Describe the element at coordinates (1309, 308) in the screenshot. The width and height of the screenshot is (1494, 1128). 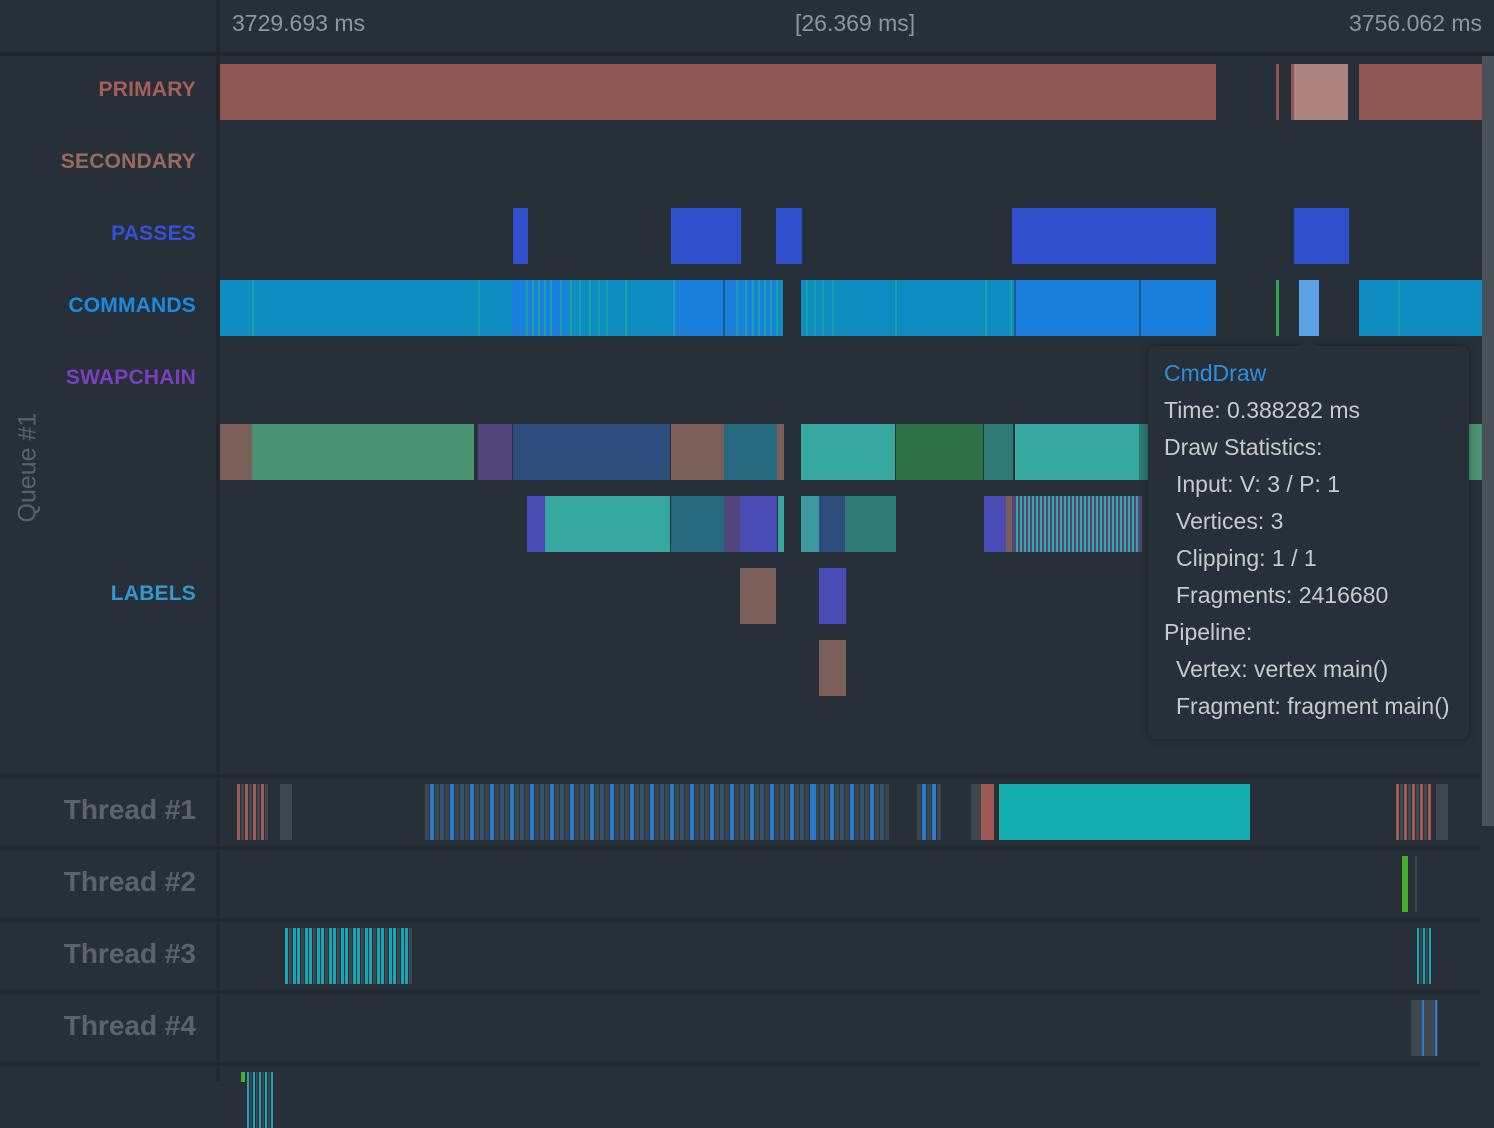
I see `command-block-selected` at that location.